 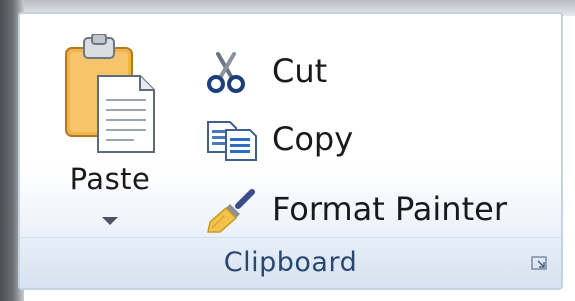 What do you see at coordinates (230, 214) in the screenshot?
I see `paintbrush-icon` at bounding box center [230, 214].